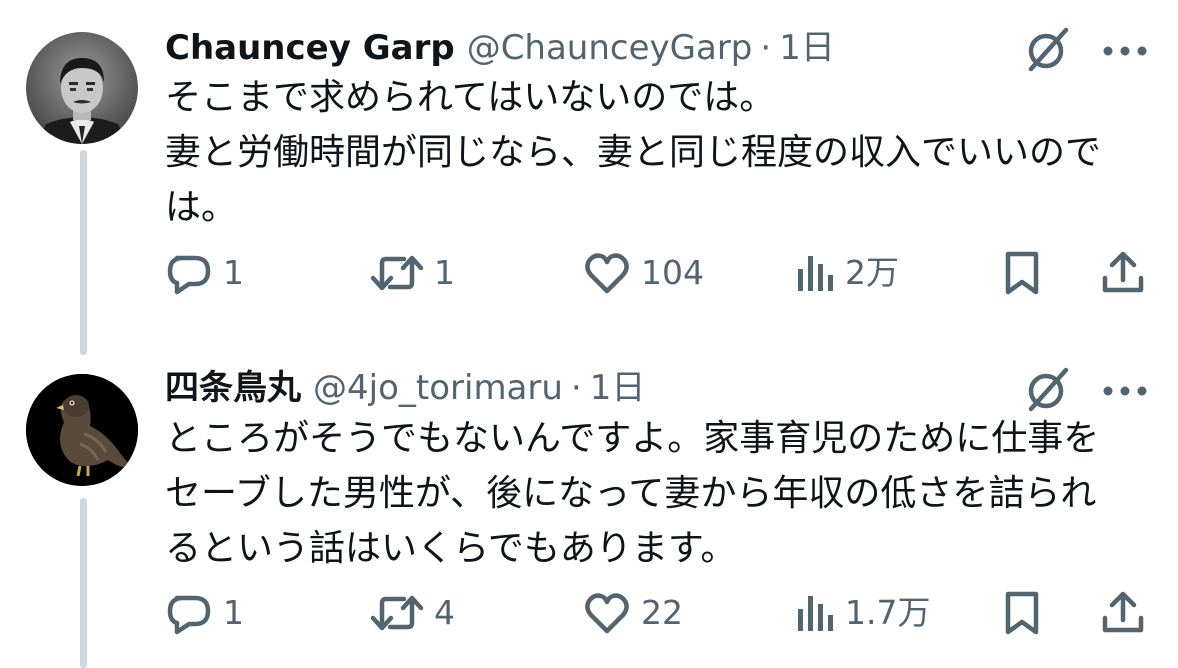 This screenshot has height=668, width=1178. I want to click on retweet-count: 1, so click(444, 272).